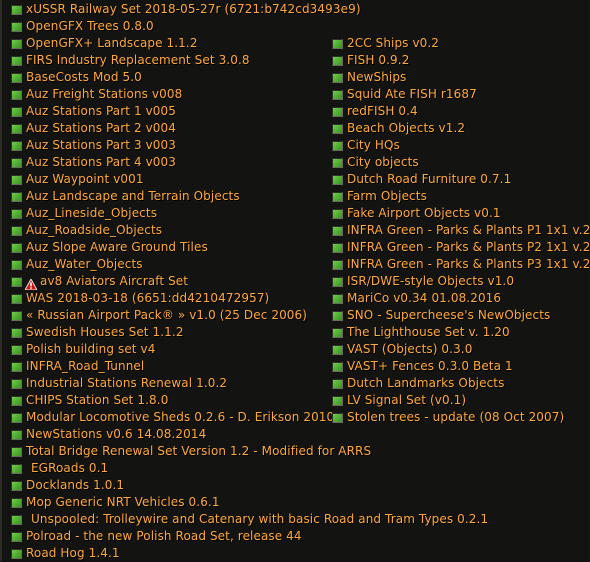  Describe the element at coordinates (457, 281) in the screenshot. I see `newgrf-list-item: ISR/DWE-style Objects v1.0` at that location.